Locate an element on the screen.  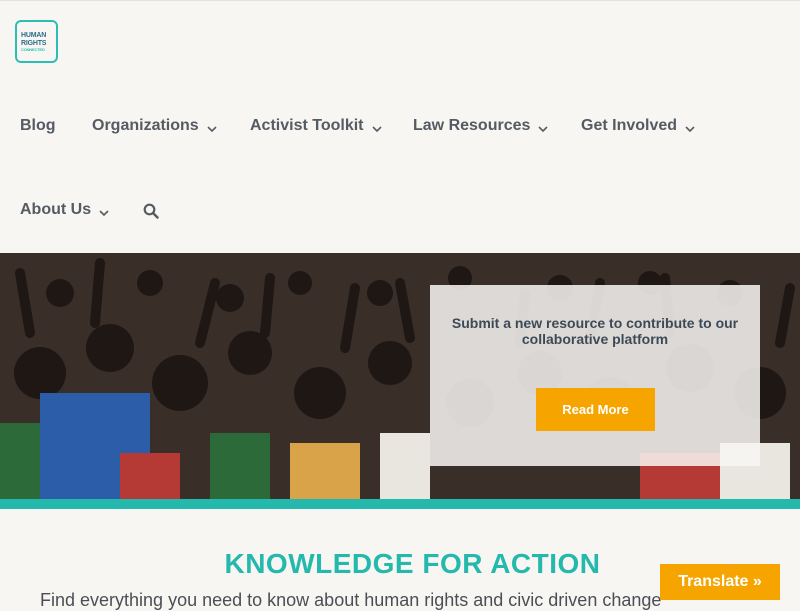
logo-line-1: HUMAN is located at coordinates (34, 35).